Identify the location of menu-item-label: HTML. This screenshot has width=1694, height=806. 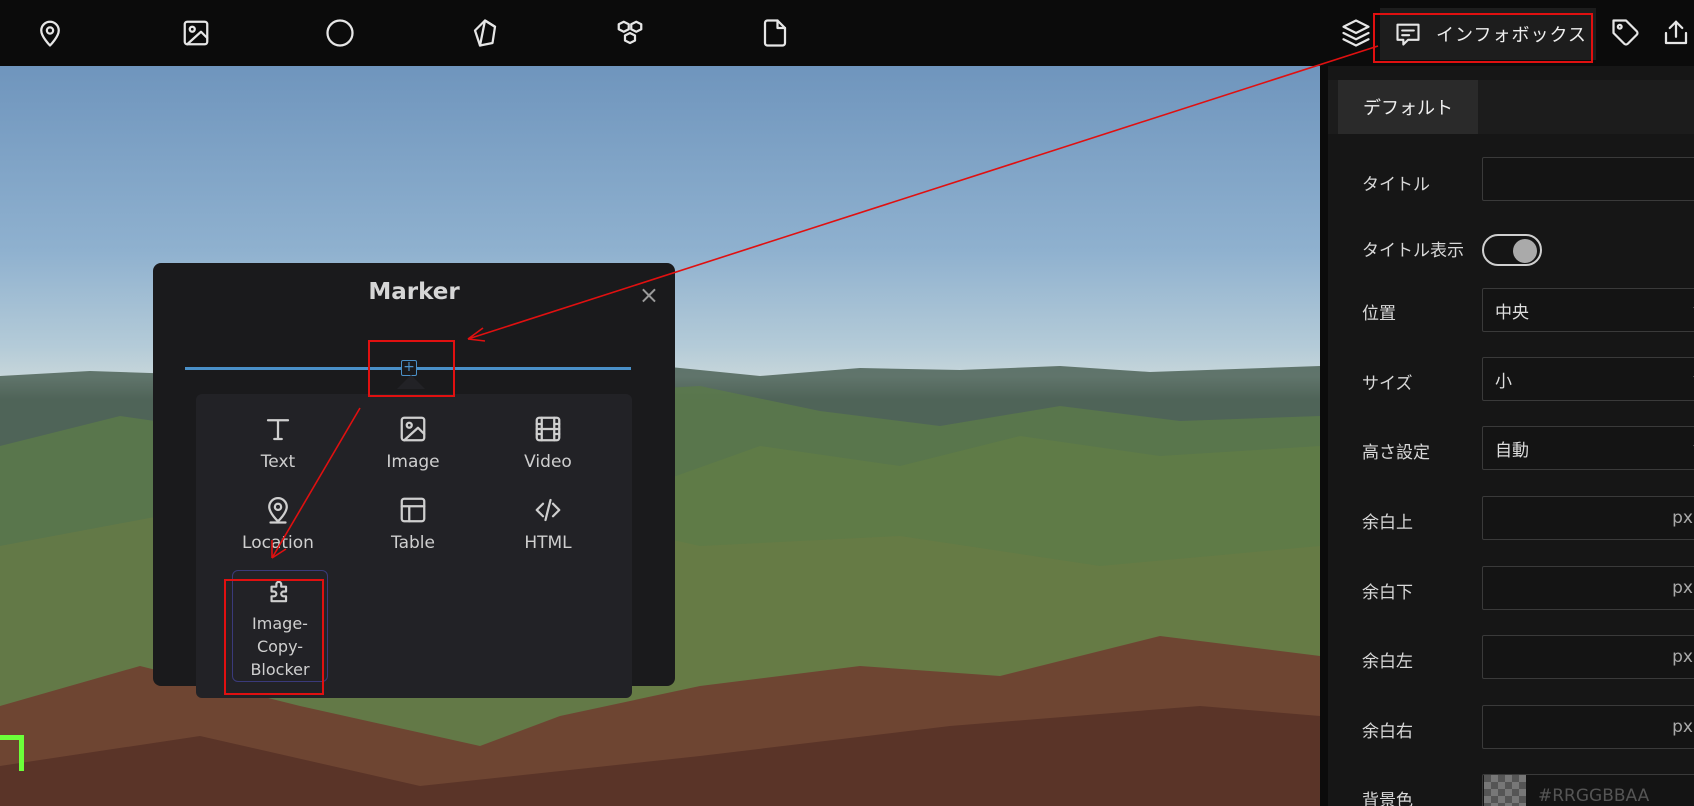
(548, 543).